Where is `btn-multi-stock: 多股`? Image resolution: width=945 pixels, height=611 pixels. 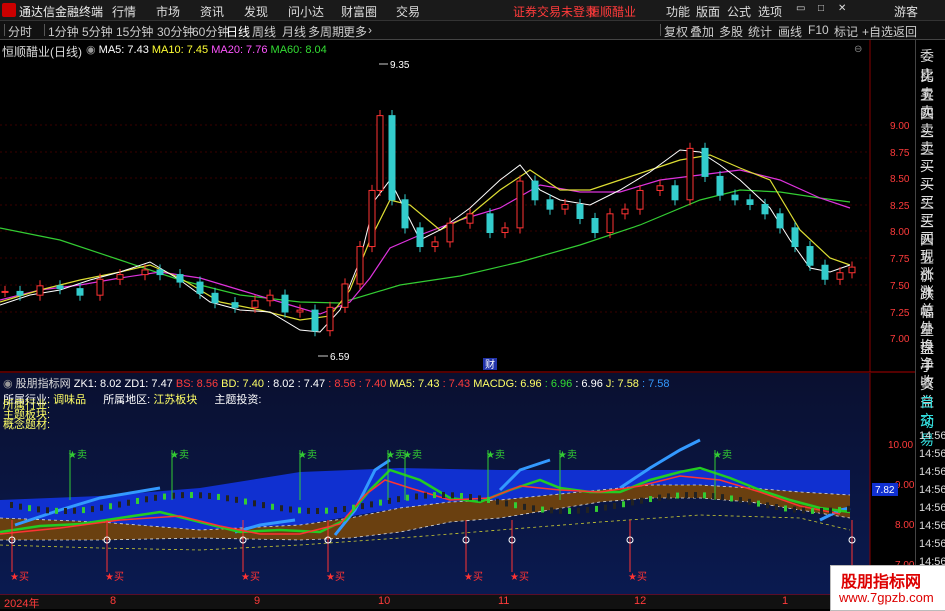 btn-multi-stock: 多股 is located at coordinates (731, 31).